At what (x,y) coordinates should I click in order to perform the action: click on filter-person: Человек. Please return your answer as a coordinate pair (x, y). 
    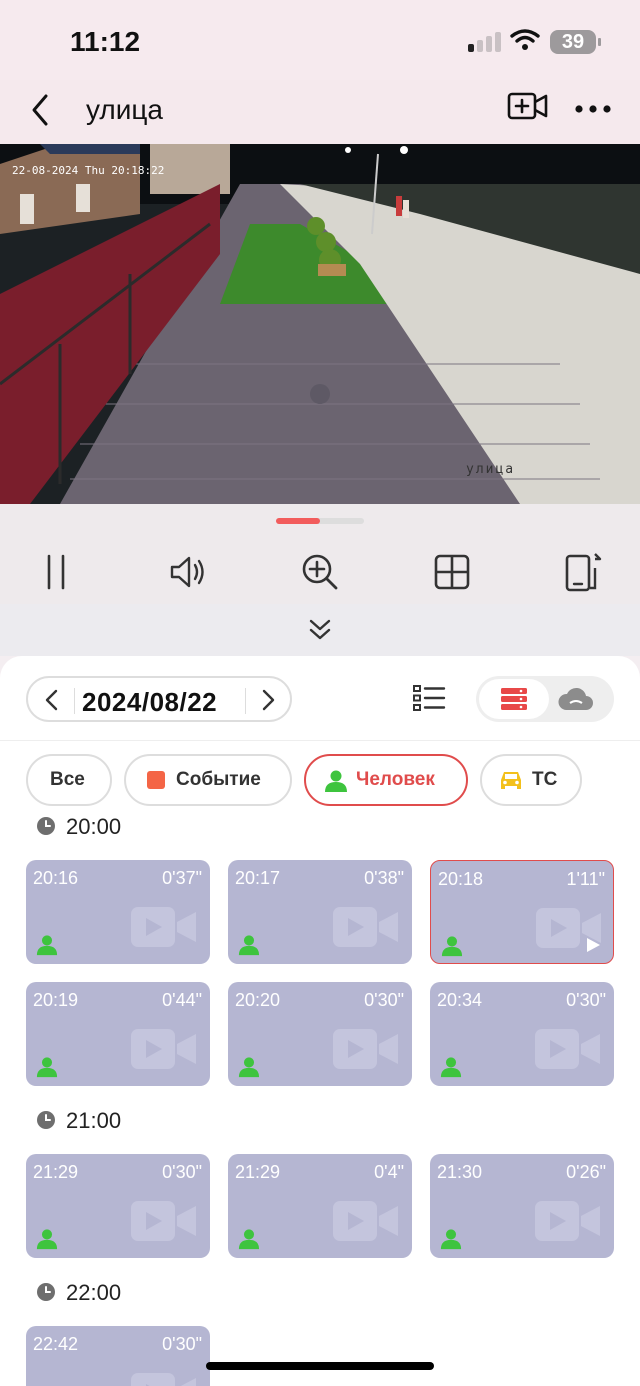
    Looking at the image, I should click on (386, 780).